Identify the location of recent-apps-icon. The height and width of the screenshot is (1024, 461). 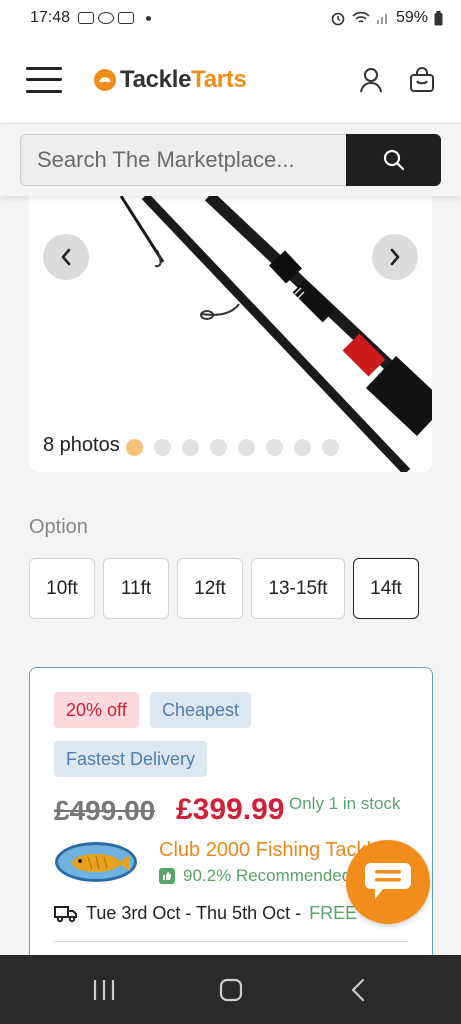
(103, 989).